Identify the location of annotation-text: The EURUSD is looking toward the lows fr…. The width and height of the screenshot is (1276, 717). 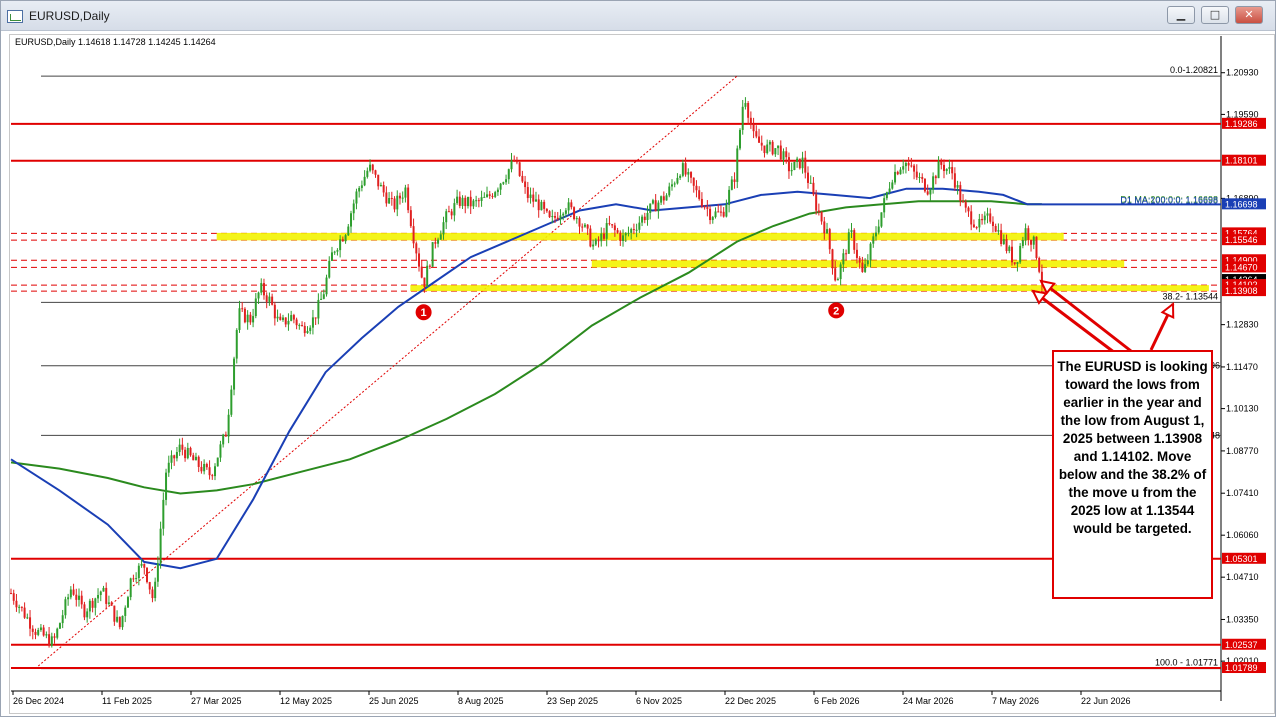
(1132, 447).